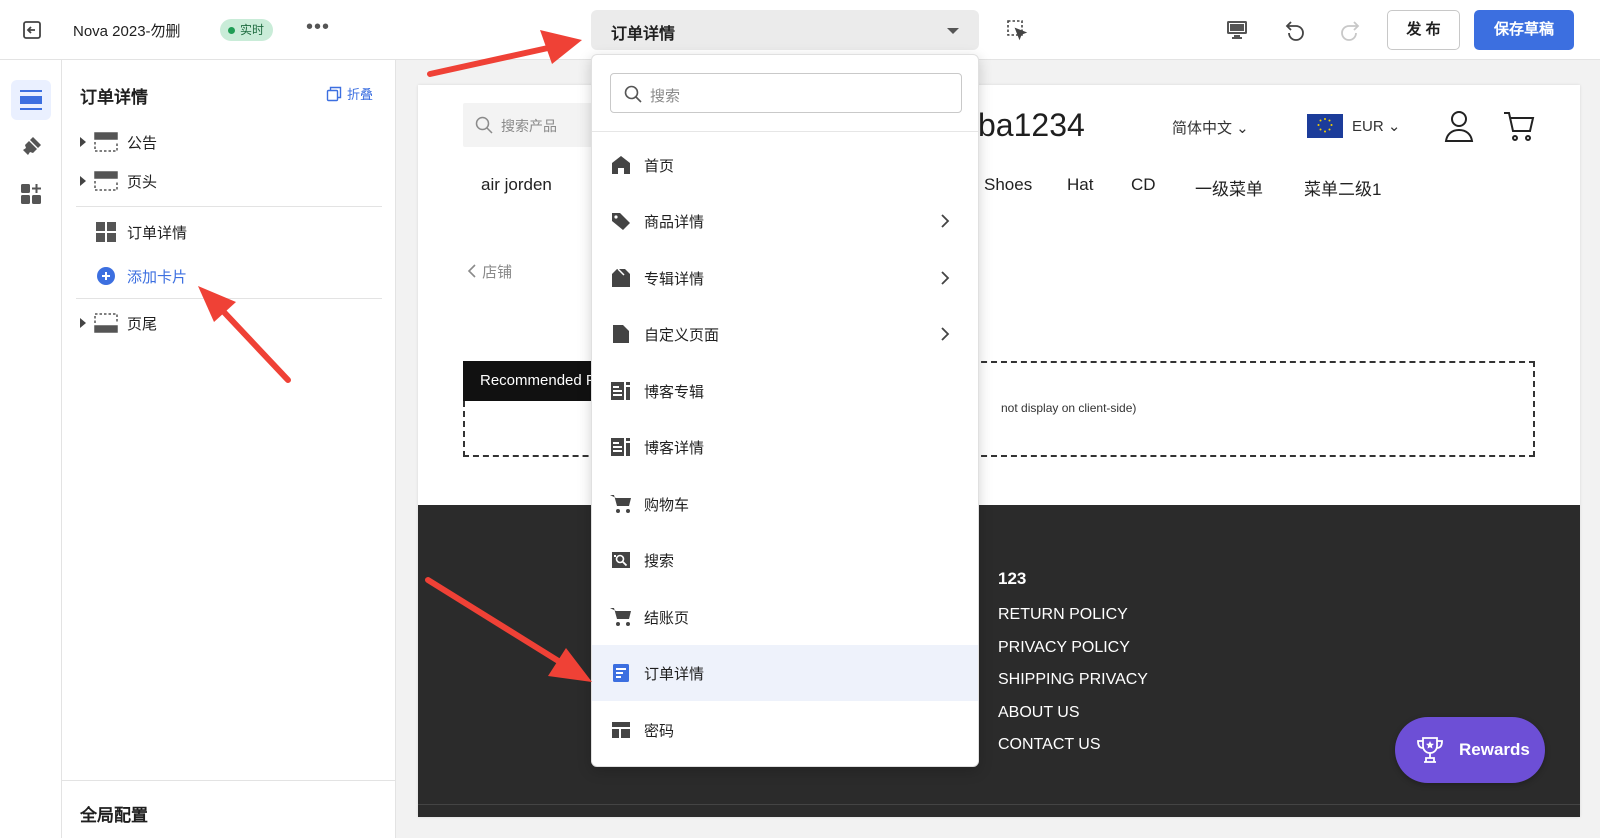 This screenshot has height=838, width=1600. I want to click on left-rail, so click(31, 449).